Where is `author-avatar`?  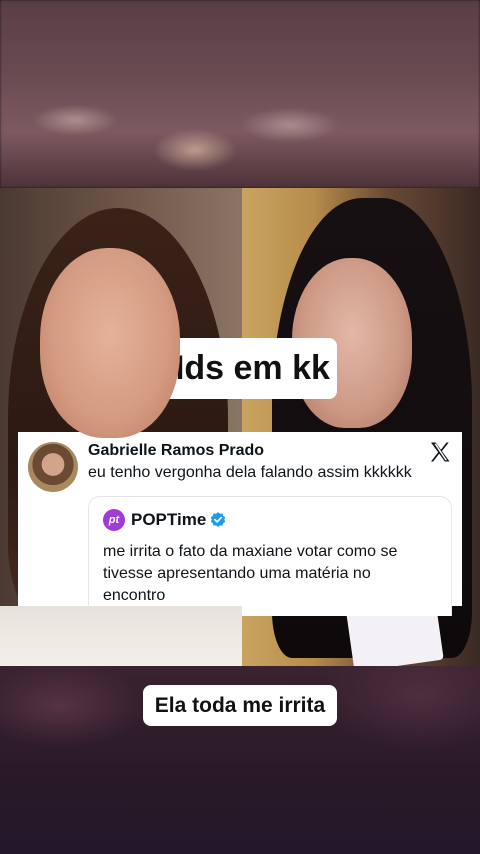 author-avatar is located at coordinates (53, 467).